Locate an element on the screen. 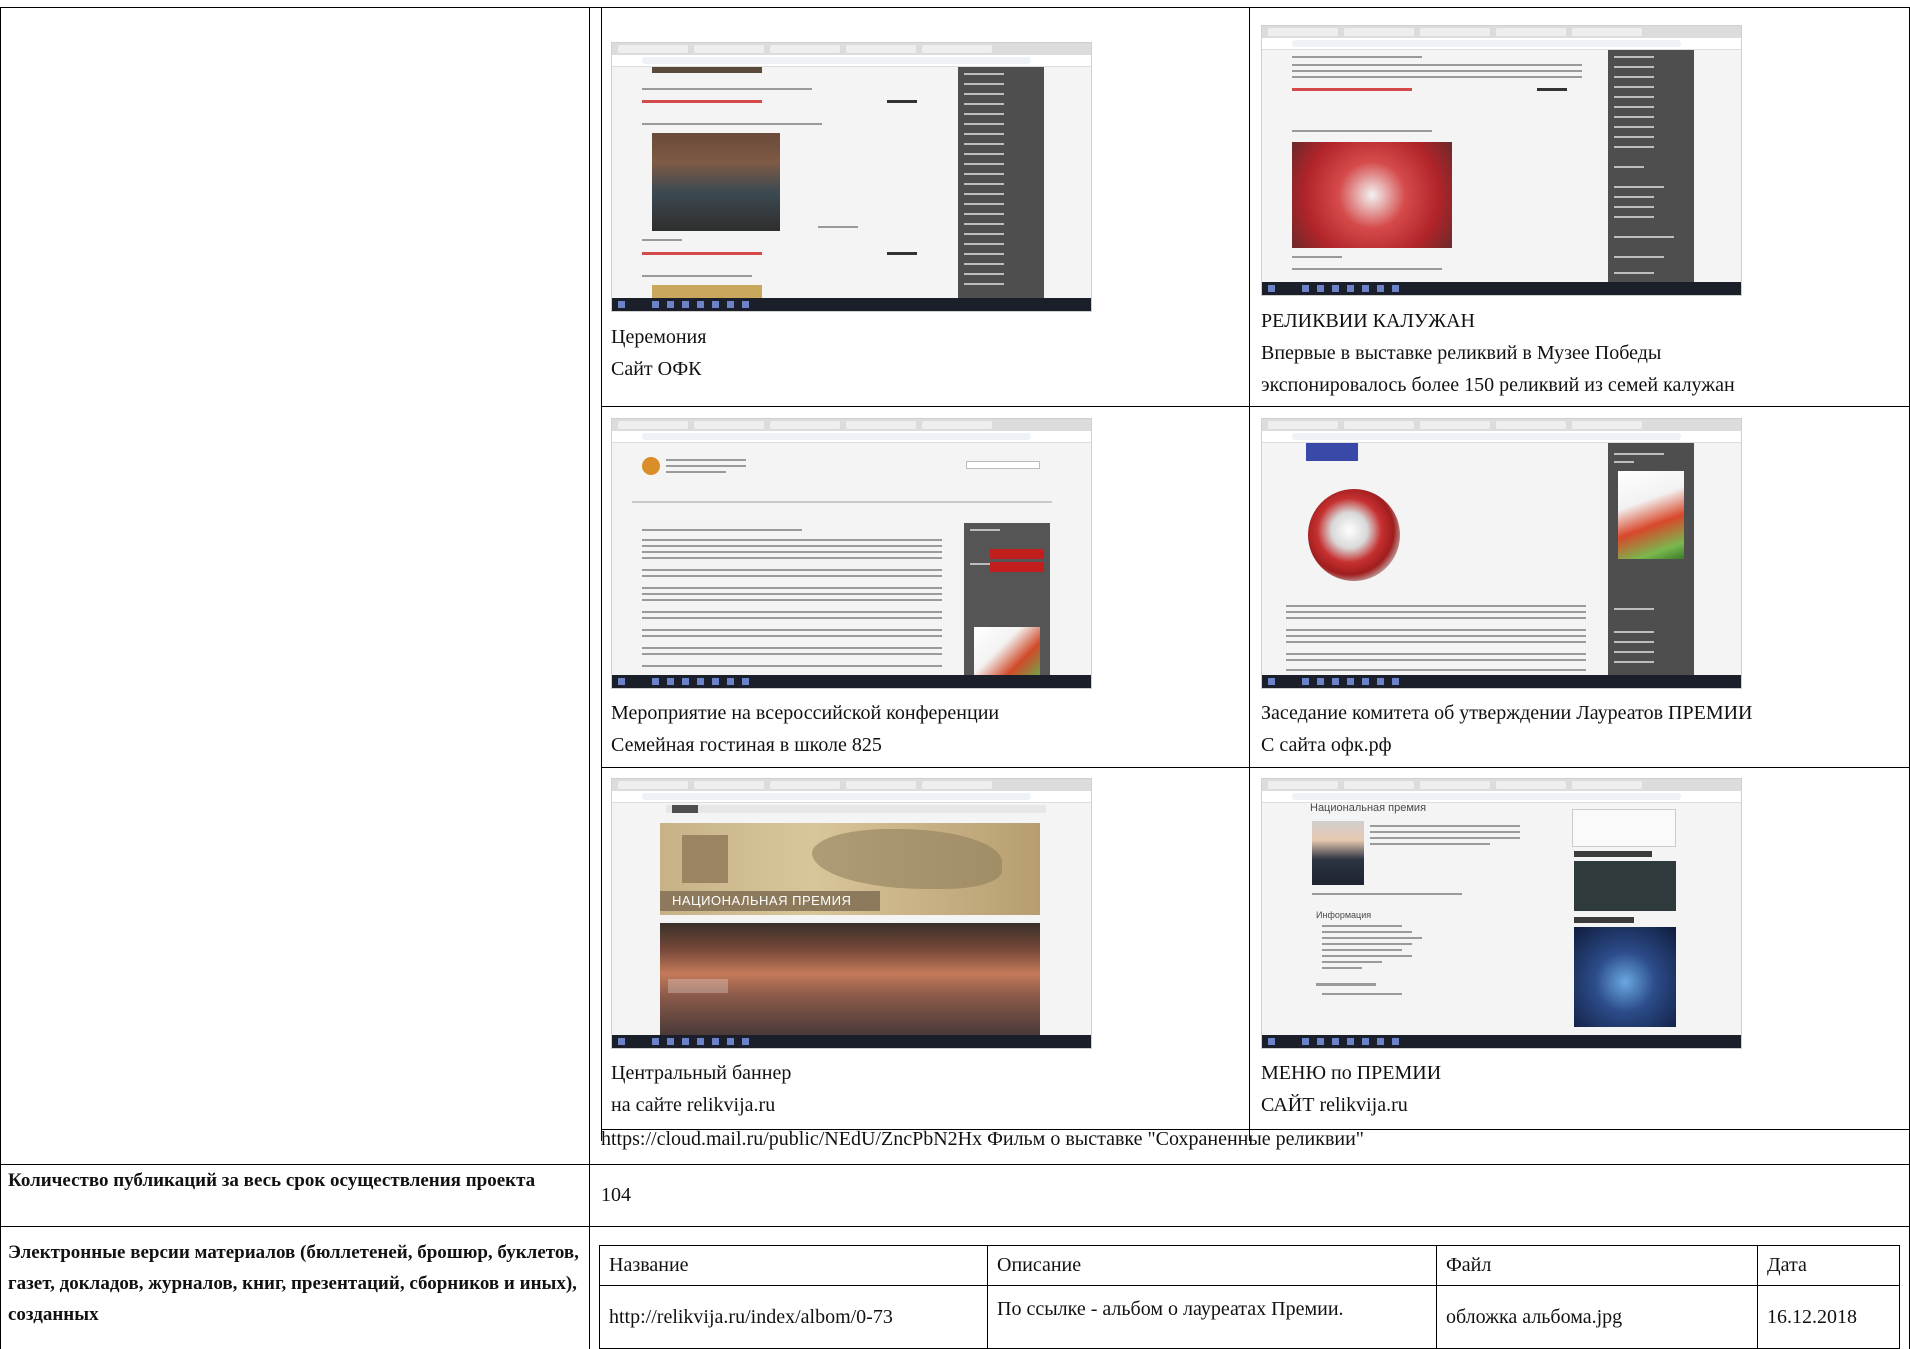 The height and width of the screenshot is (1349, 1910). banner-title: НАЦИОНАЛЬНАЯ ПРЕМИЯ is located at coordinates (762, 900).